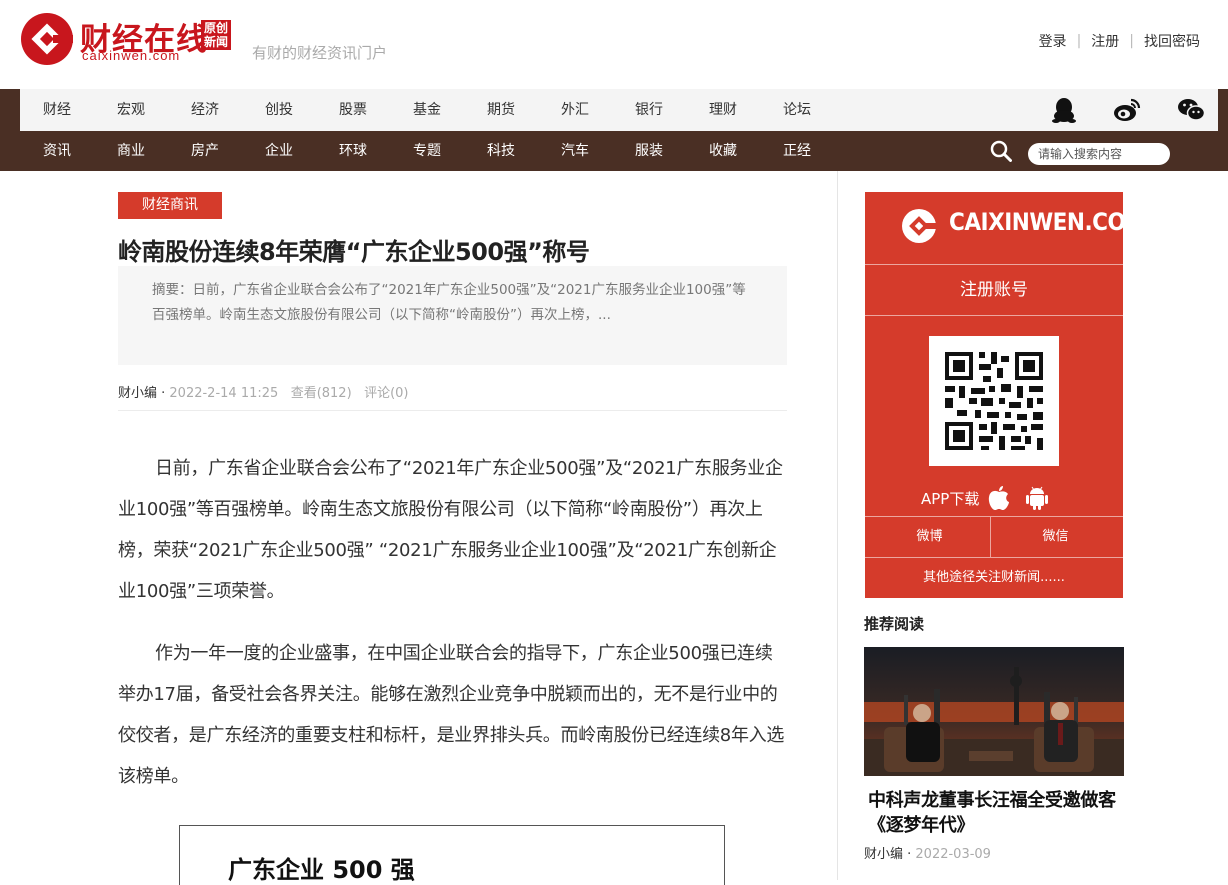 Image resolution: width=1228 pixels, height=885 pixels. I want to click on nav-item-licai: 理财, so click(723, 110).